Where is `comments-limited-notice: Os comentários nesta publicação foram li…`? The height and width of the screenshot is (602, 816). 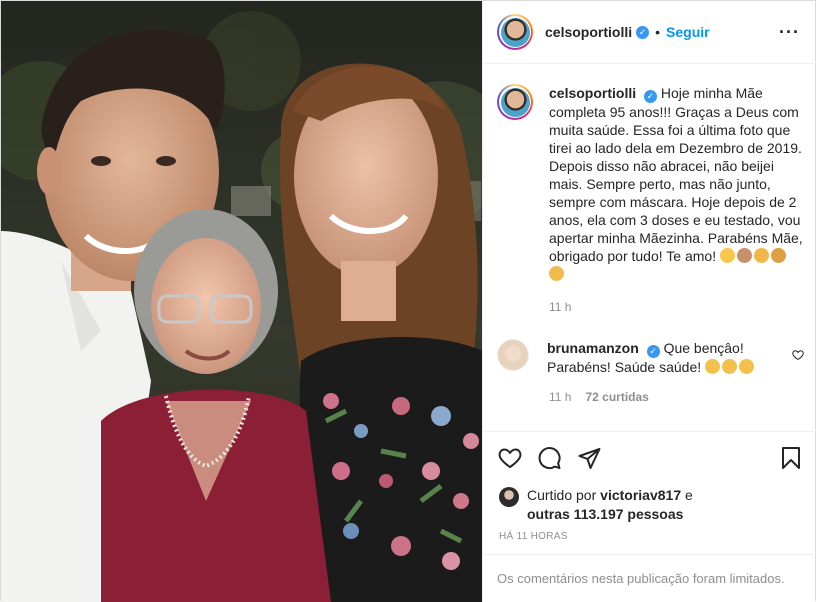 comments-limited-notice: Os comentários nesta publicação foram li… is located at coordinates (649, 578).